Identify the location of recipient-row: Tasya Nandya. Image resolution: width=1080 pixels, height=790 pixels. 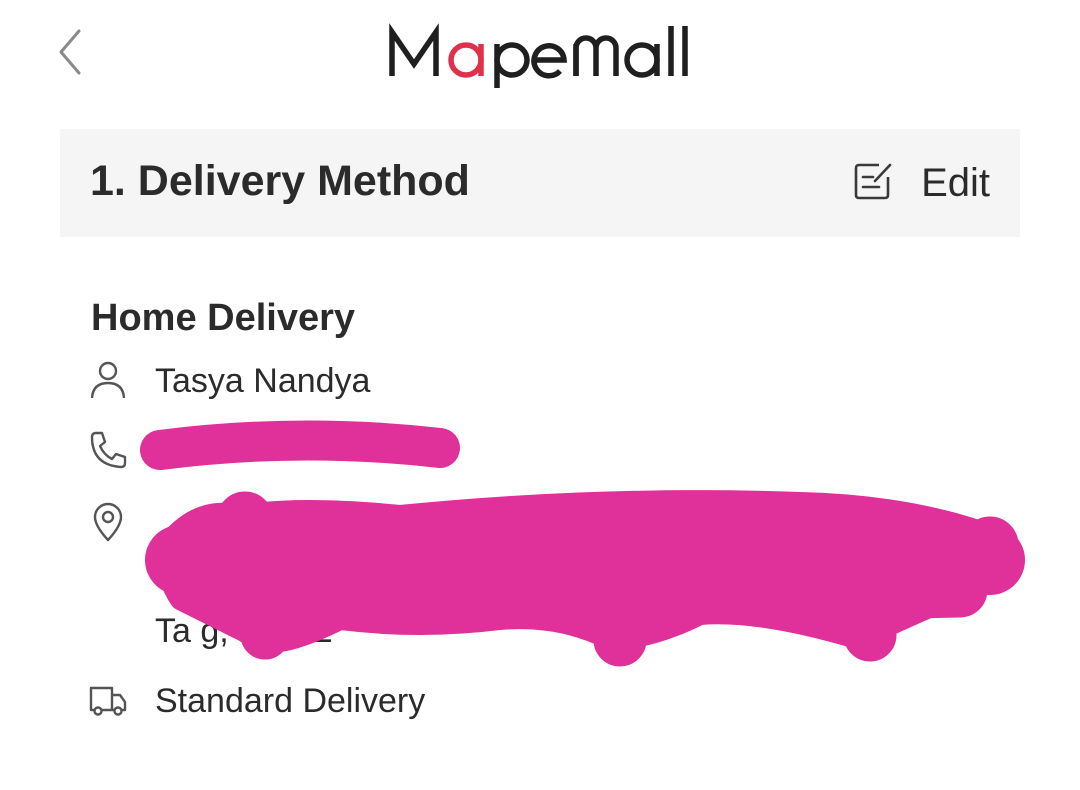
(229, 380).